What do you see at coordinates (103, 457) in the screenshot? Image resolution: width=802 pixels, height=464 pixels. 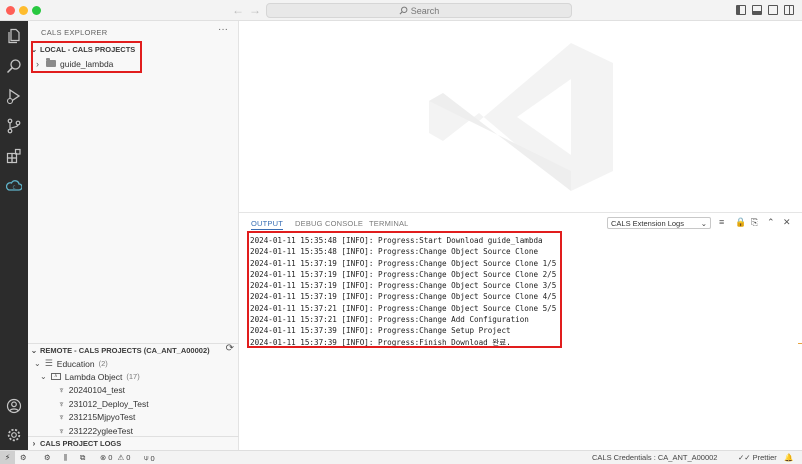 I see `error-icon: ⊗` at bounding box center [103, 457].